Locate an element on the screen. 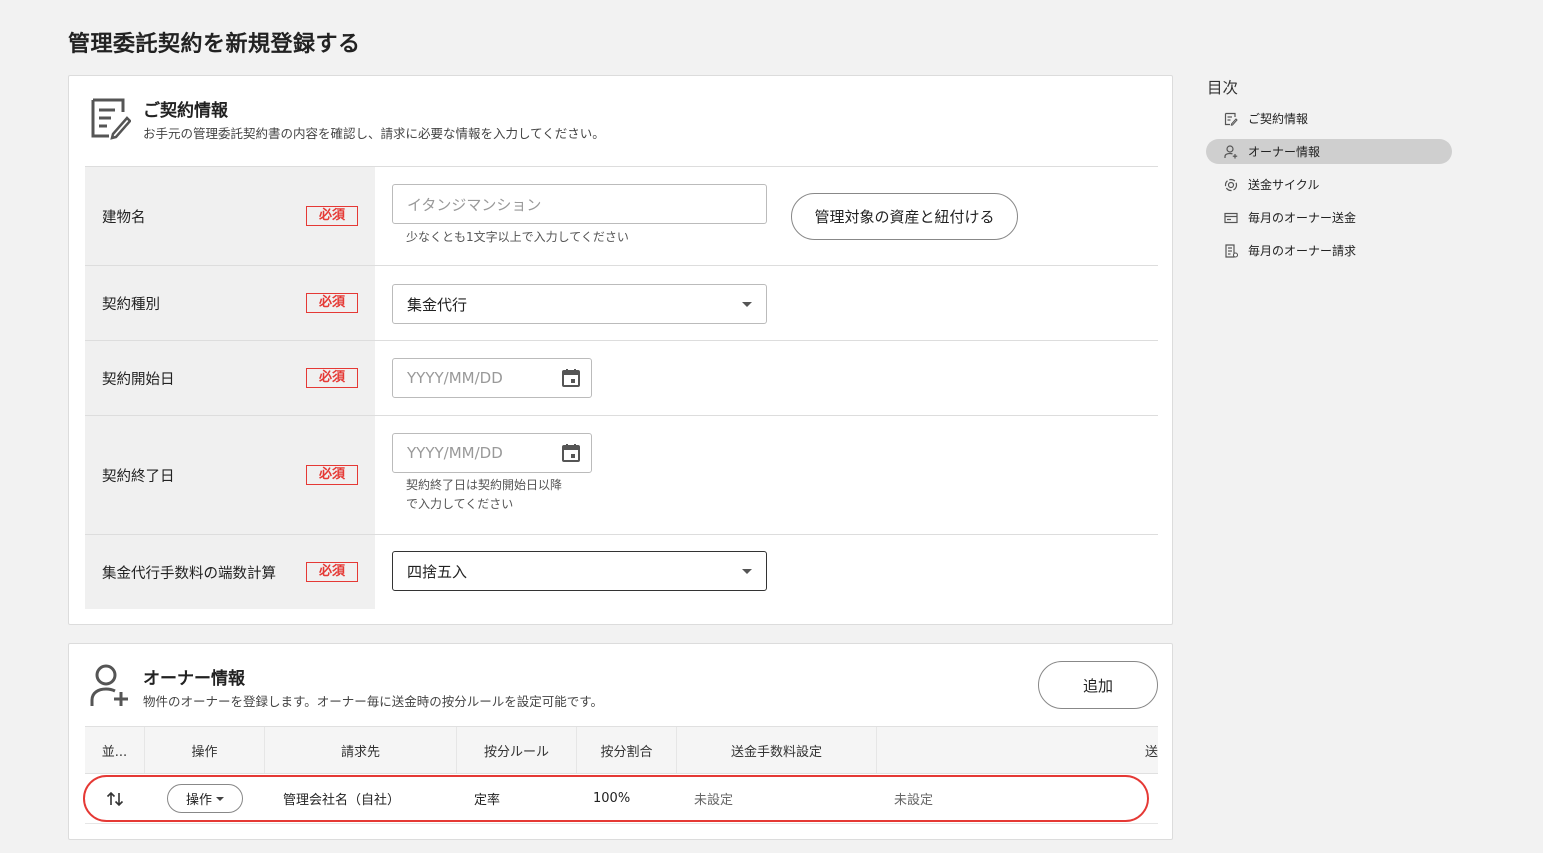 The image size is (1543, 853). toc-item-owner: オーナー情報 is located at coordinates (1329, 151).